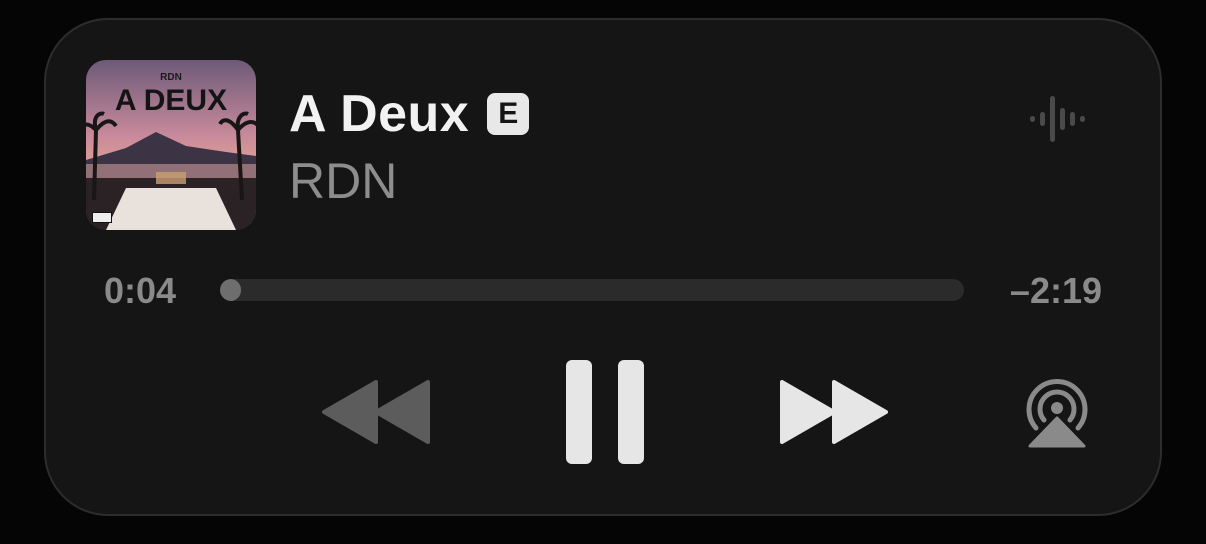  What do you see at coordinates (140, 290) in the screenshot?
I see `elapsed-time: 0:04` at bounding box center [140, 290].